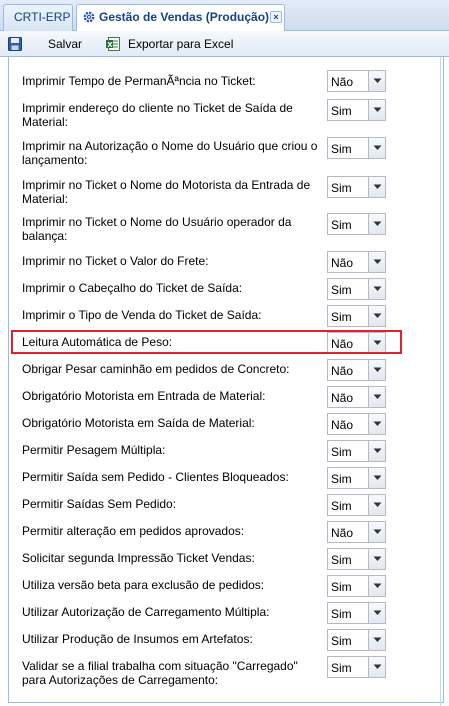  Describe the element at coordinates (89, 17) in the screenshot. I see `gear-icon` at that location.